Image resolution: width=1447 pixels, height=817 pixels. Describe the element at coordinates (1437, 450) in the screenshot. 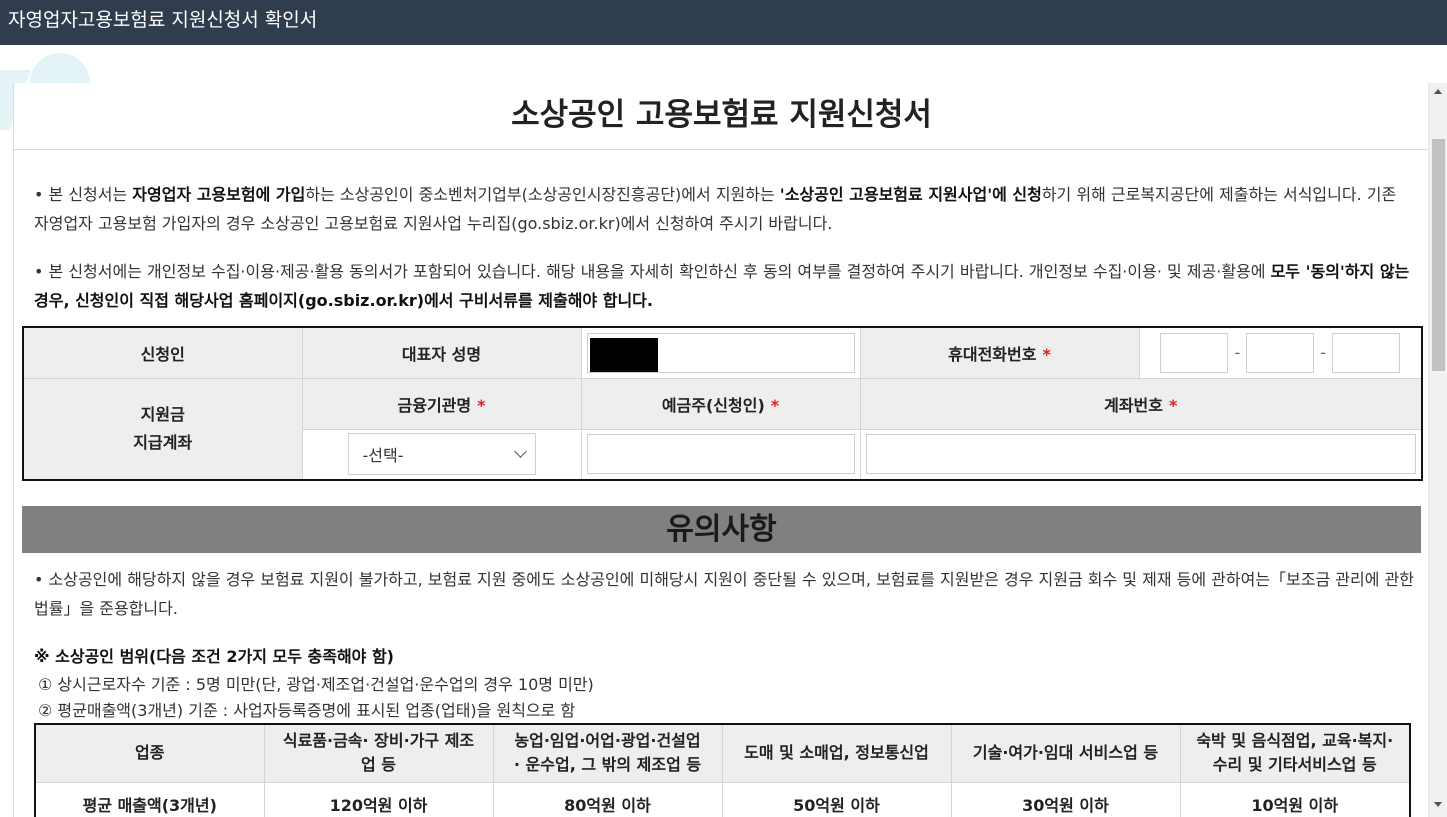

I see `vertical-scrollbar` at that location.